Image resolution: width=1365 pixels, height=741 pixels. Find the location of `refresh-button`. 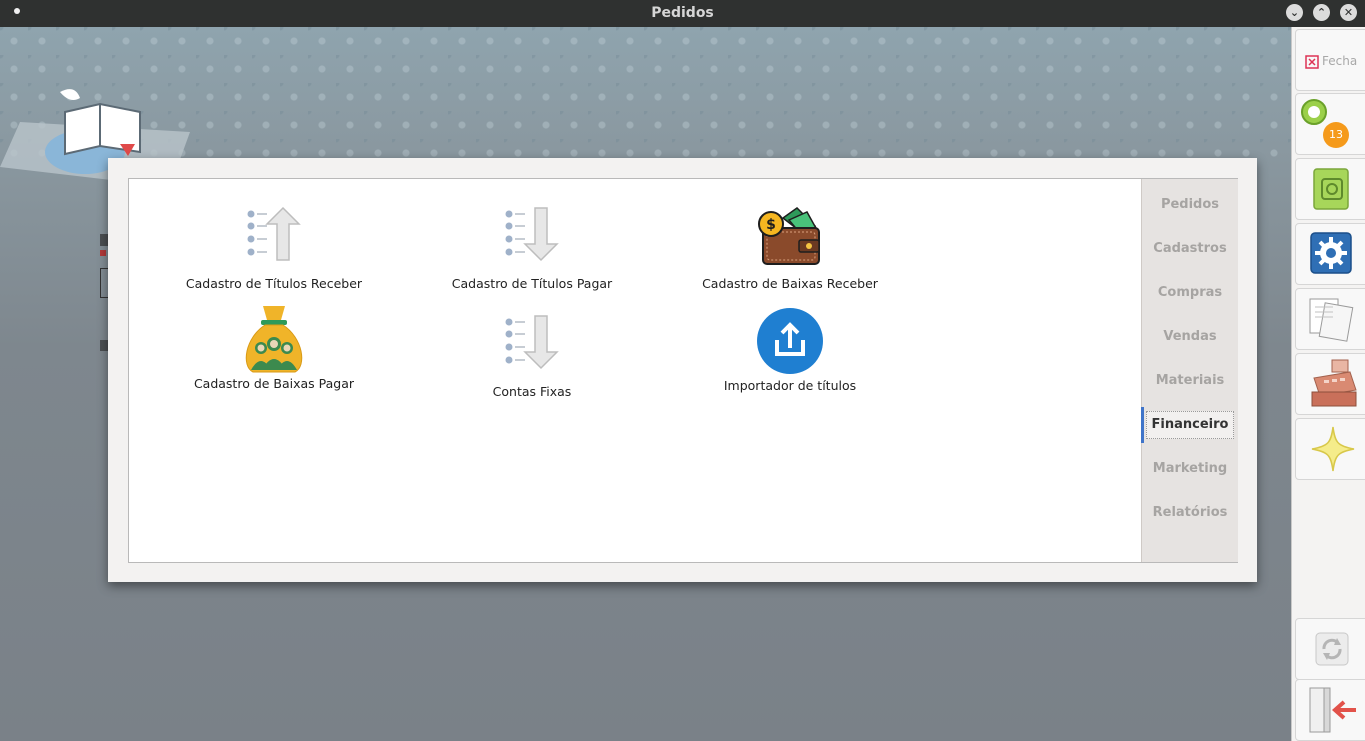

refresh-button is located at coordinates (1330, 649).